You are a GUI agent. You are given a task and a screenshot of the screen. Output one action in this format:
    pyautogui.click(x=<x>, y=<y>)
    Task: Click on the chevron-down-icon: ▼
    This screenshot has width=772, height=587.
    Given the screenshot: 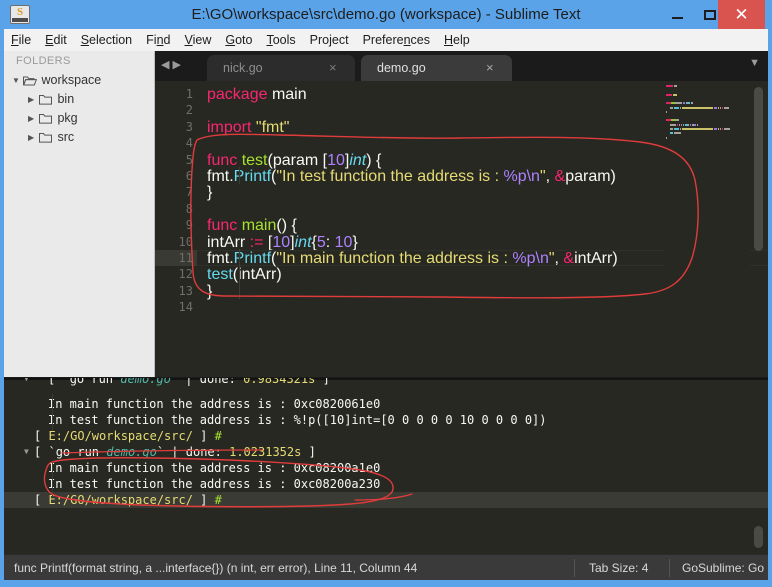 What is the action you would take?
    pyautogui.click(x=17, y=80)
    